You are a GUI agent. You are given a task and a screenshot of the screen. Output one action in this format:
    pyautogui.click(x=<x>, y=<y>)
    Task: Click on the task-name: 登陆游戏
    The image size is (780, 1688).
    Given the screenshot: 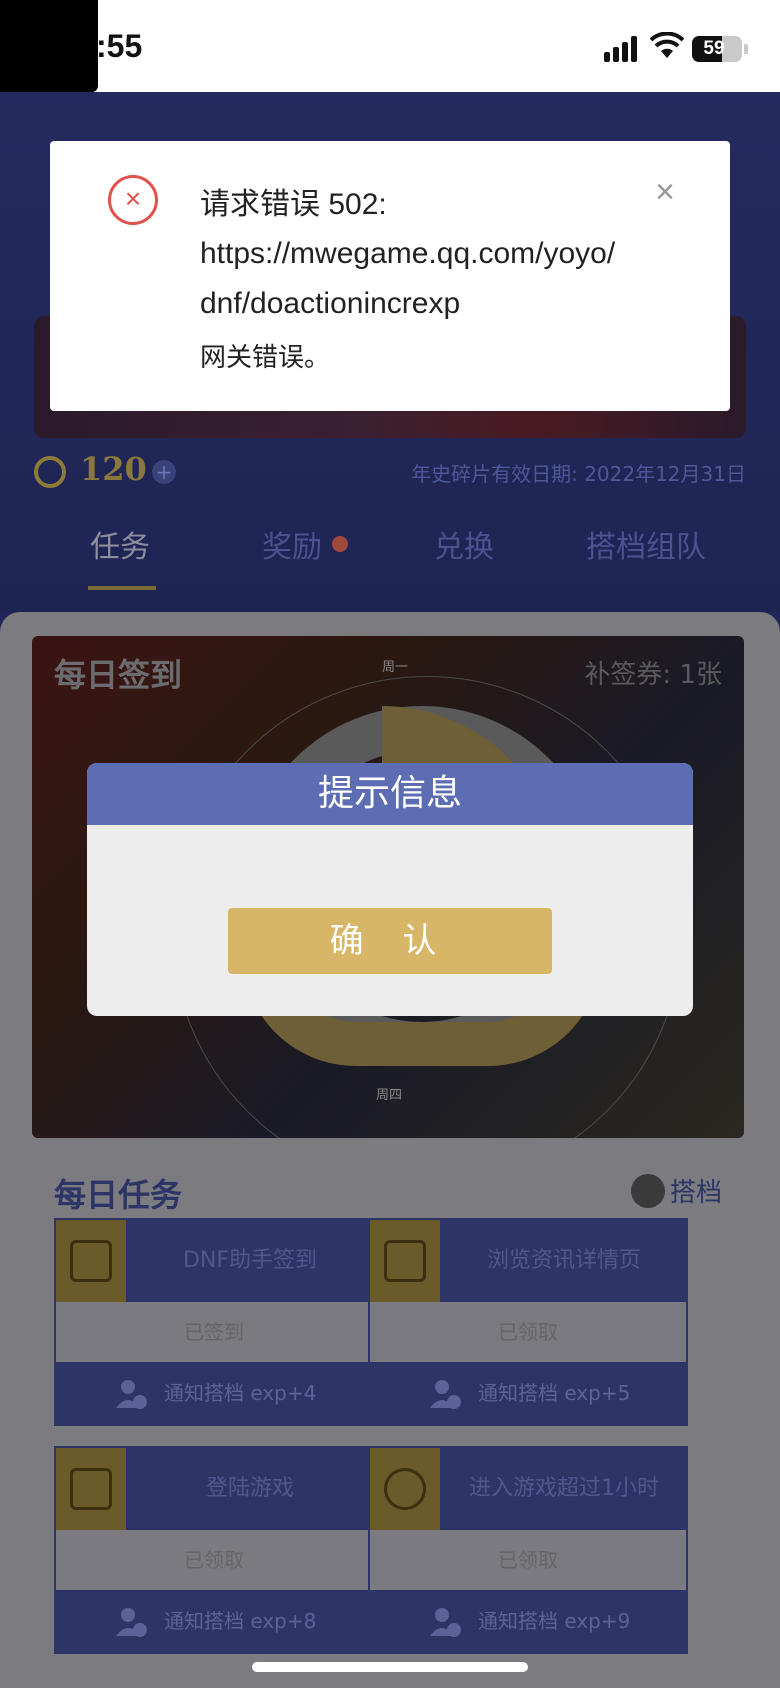 What is the action you would take?
    pyautogui.click(x=249, y=1488)
    